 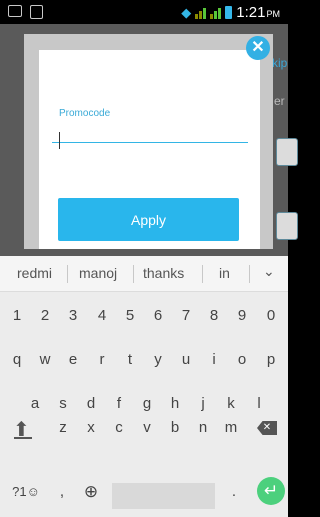 What do you see at coordinates (73, 360) in the screenshot?
I see `key-e: e` at bounding box center [73, 360].